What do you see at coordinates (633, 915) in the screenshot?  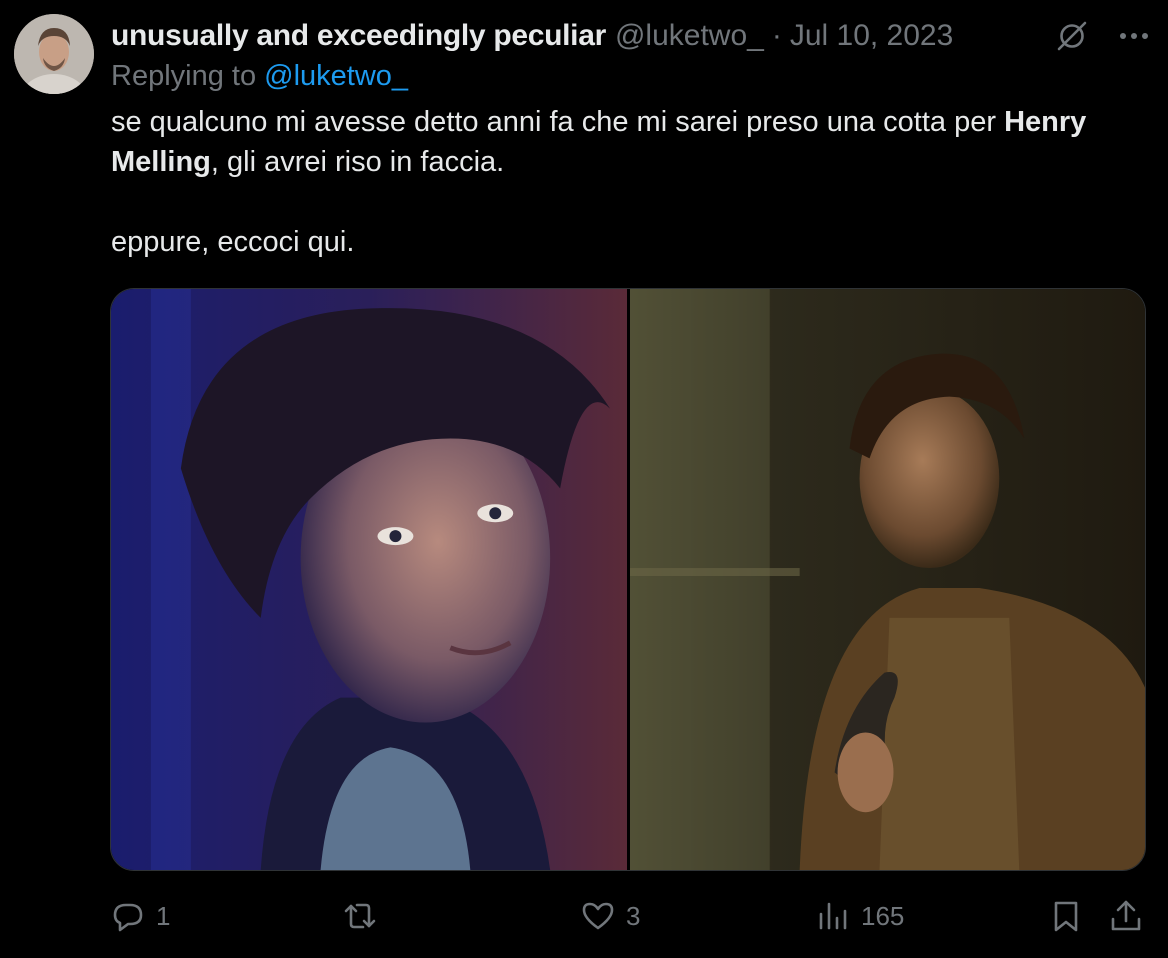 I see `like-count: 3` at bounding box center [633, 915].